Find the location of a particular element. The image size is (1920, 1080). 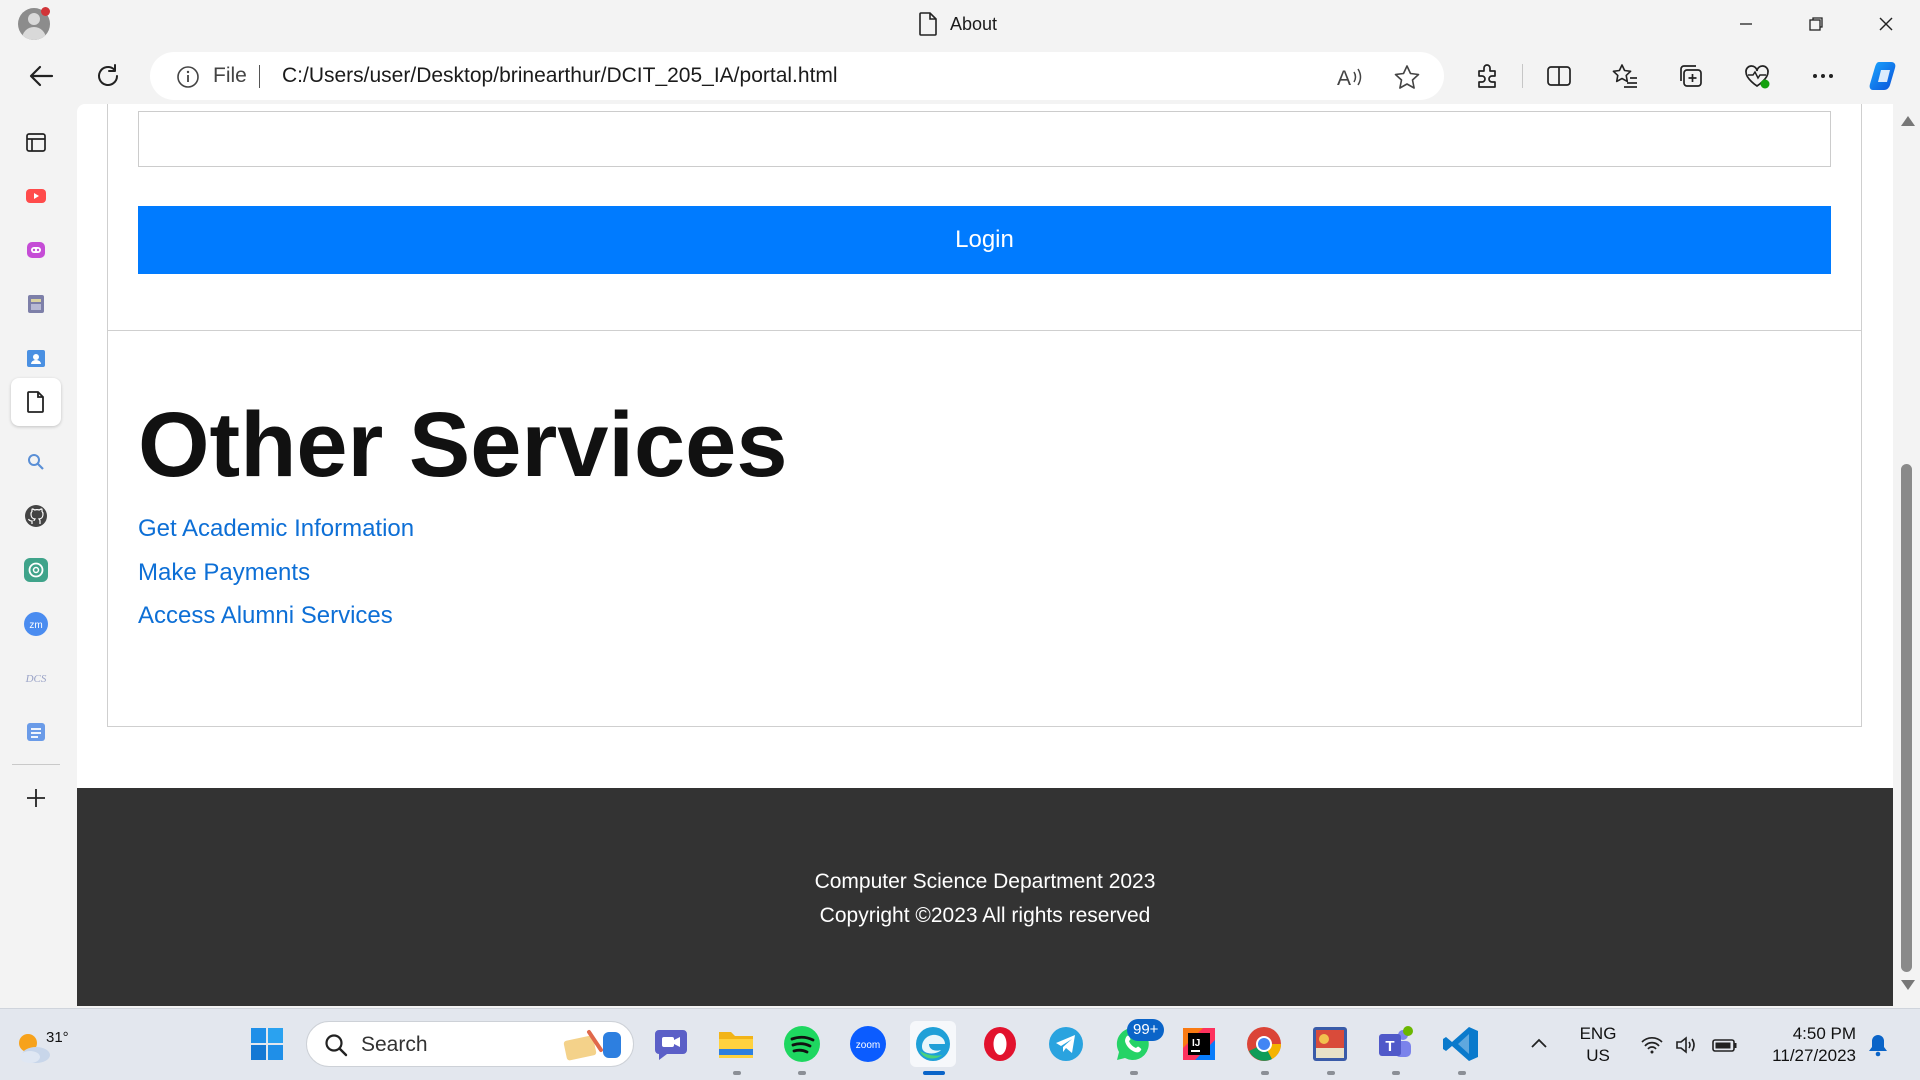

meet-icon is located at coordinates (671, 1045).